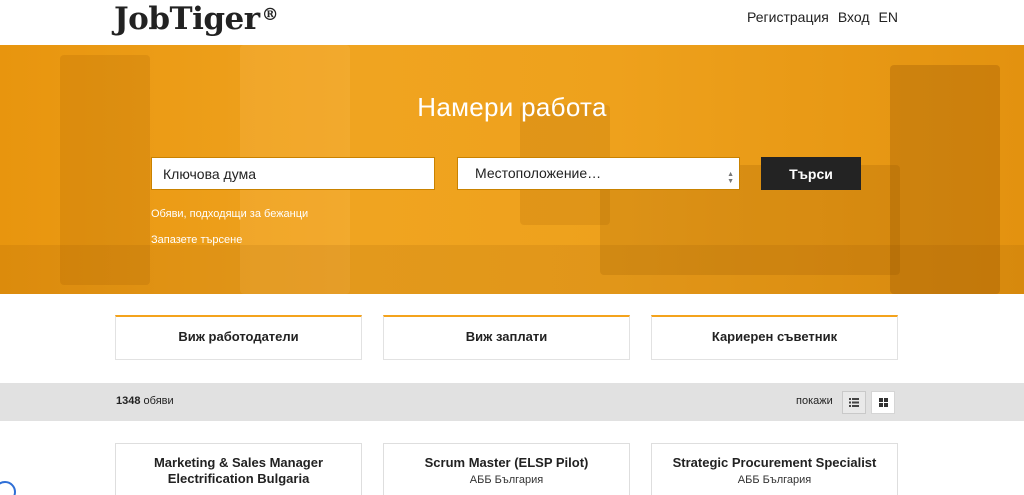  I want to click on location-select: Местоположение… ▲ ▼, so click(598, 173).